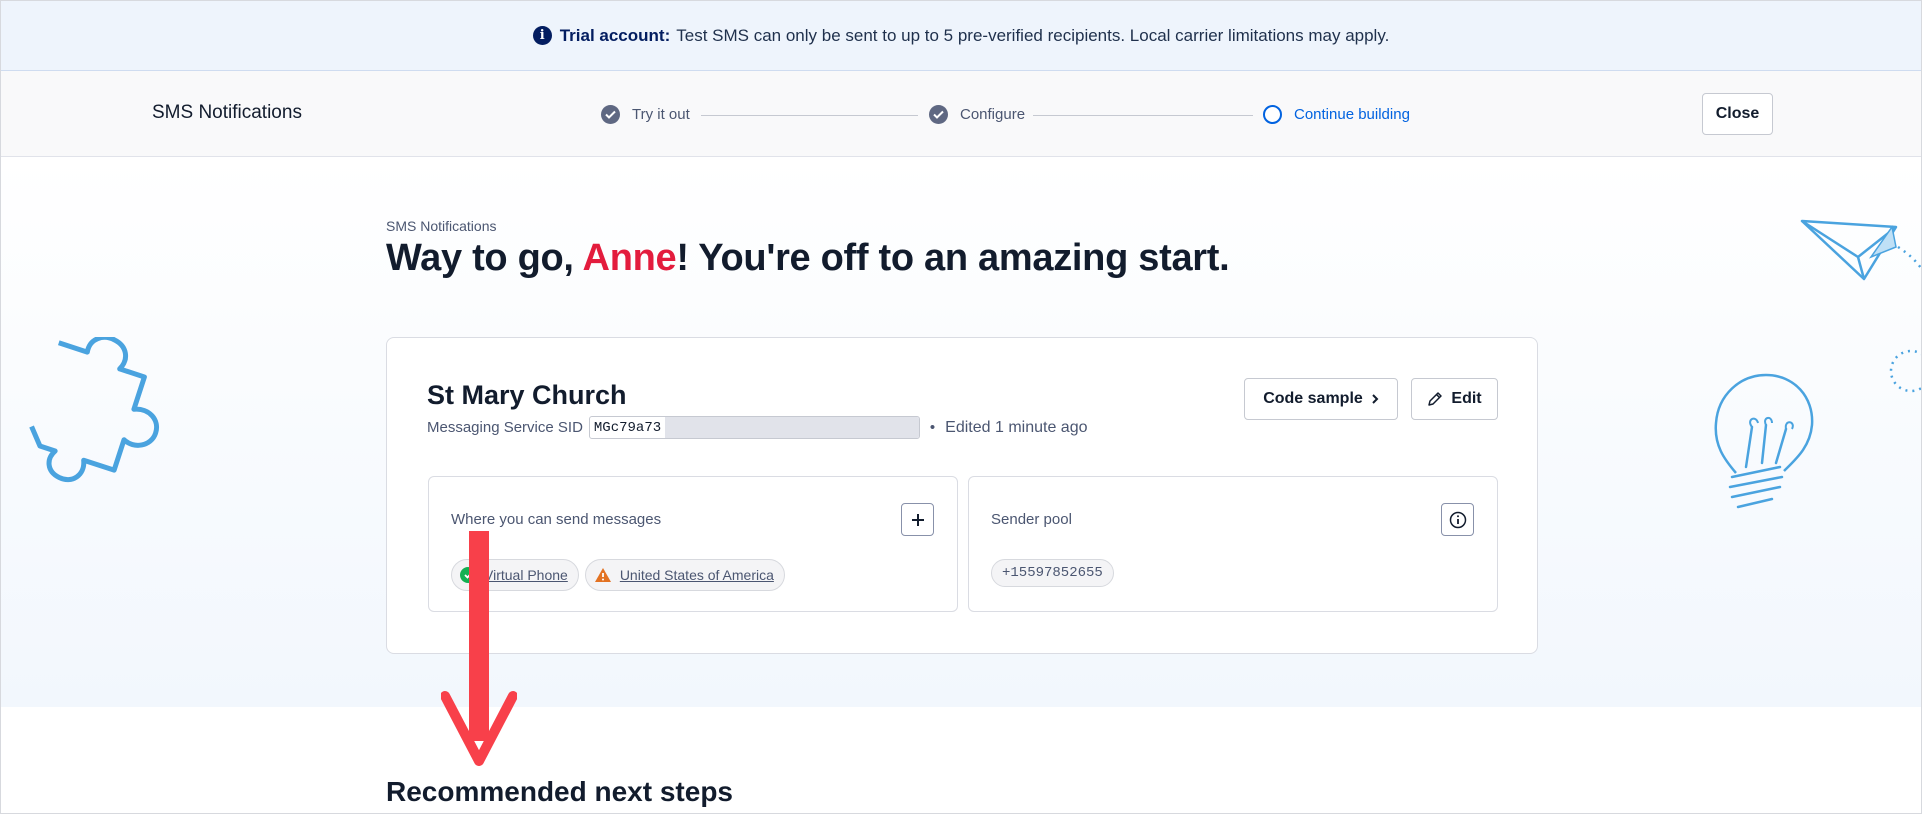 The width and height of the screenshot is (1922, 814). I want to click on add-destination-button, so click(917, 519).